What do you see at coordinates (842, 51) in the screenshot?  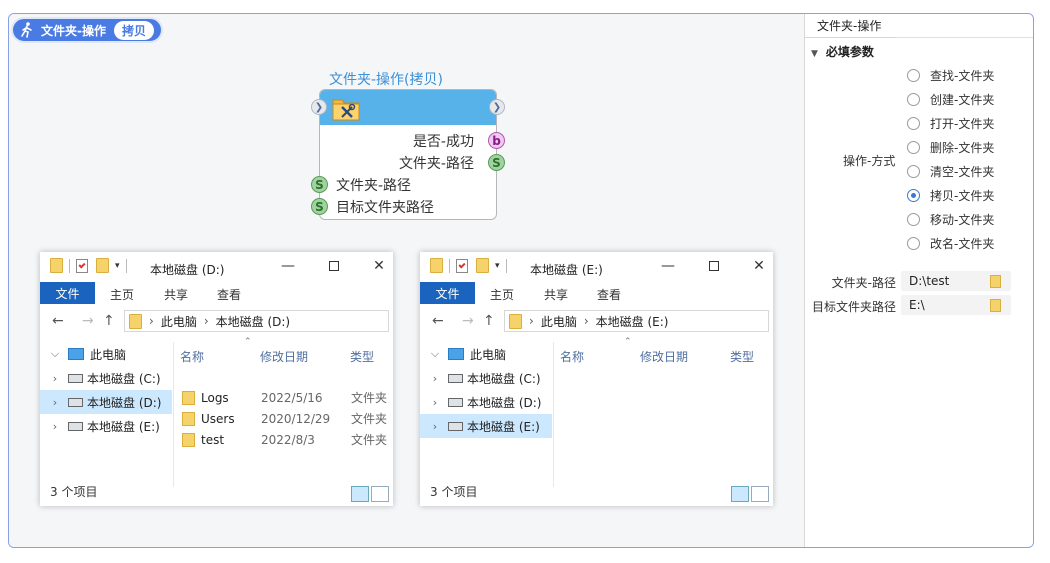 I see `section-required-params: ▼ 必填参数` at bounding box center [842, 51].